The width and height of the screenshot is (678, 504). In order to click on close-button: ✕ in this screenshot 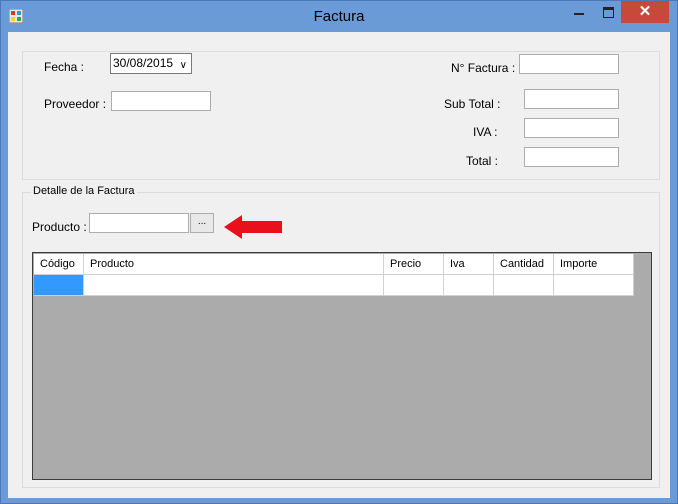, I will do `click(645, 12)`.